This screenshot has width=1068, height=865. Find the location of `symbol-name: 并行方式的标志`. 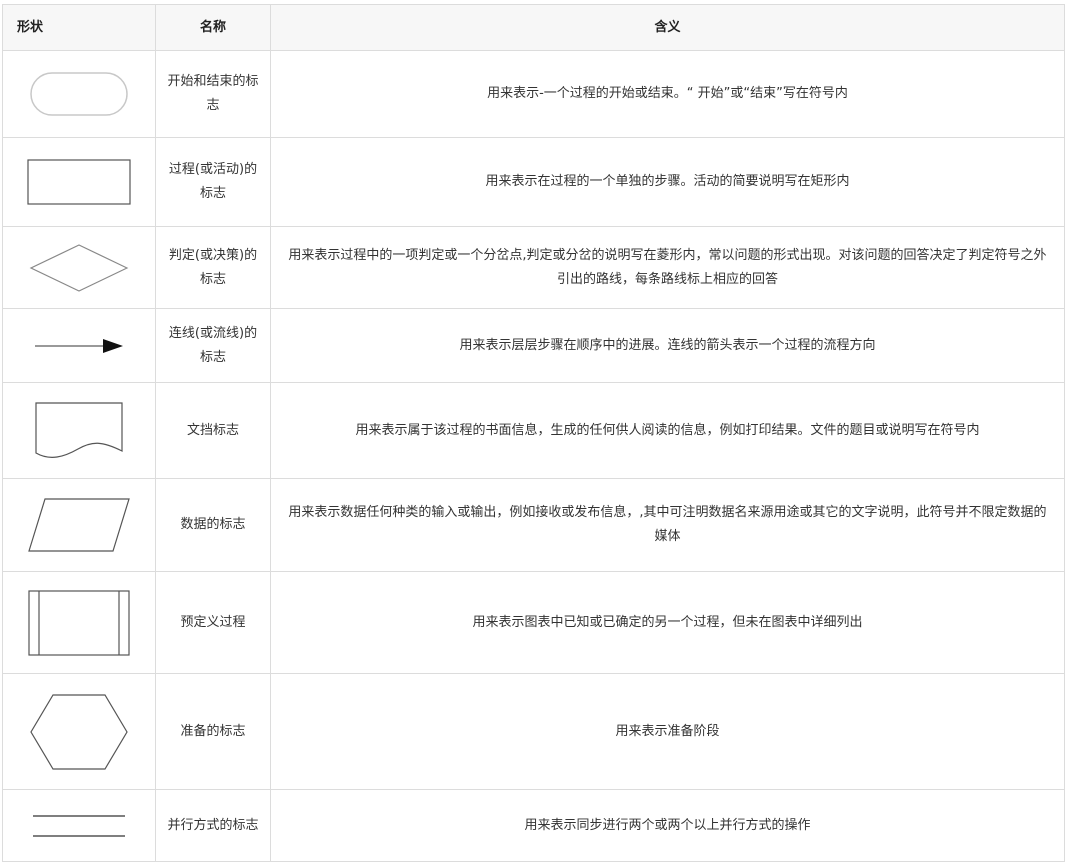

symbol-name: 并行方式的标志 is located at coordinates (213, 825).